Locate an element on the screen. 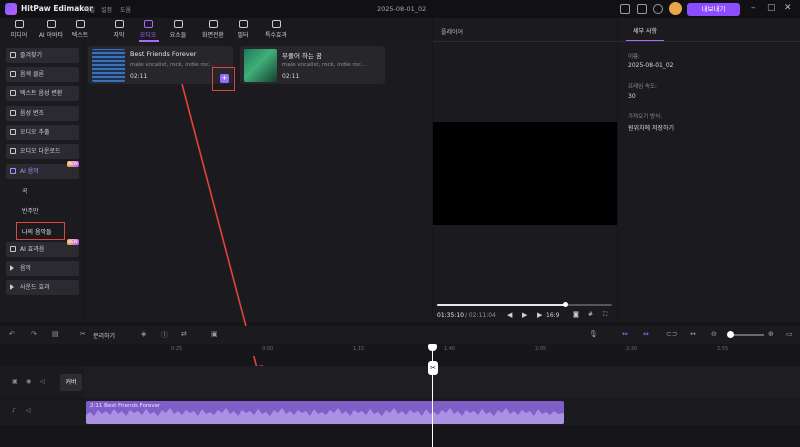 The width and height of the screenshot is (800, 447). settings-icon is located at coordinates (658, 9).